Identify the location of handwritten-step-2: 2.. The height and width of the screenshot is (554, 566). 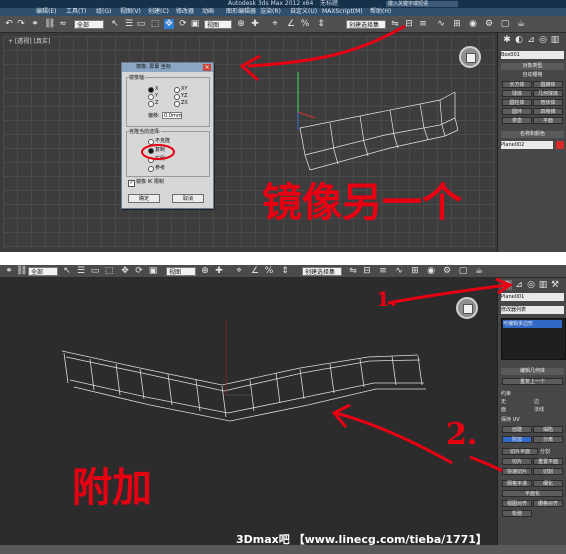
(462, 434).